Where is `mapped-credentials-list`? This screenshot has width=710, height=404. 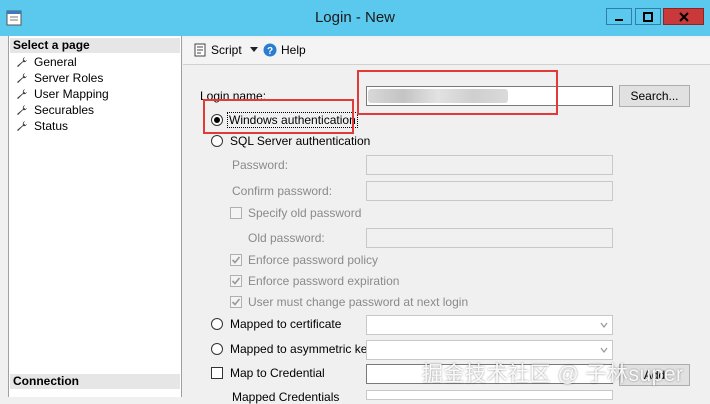
mapped-credentials-list is located at coordinates (489, 395).